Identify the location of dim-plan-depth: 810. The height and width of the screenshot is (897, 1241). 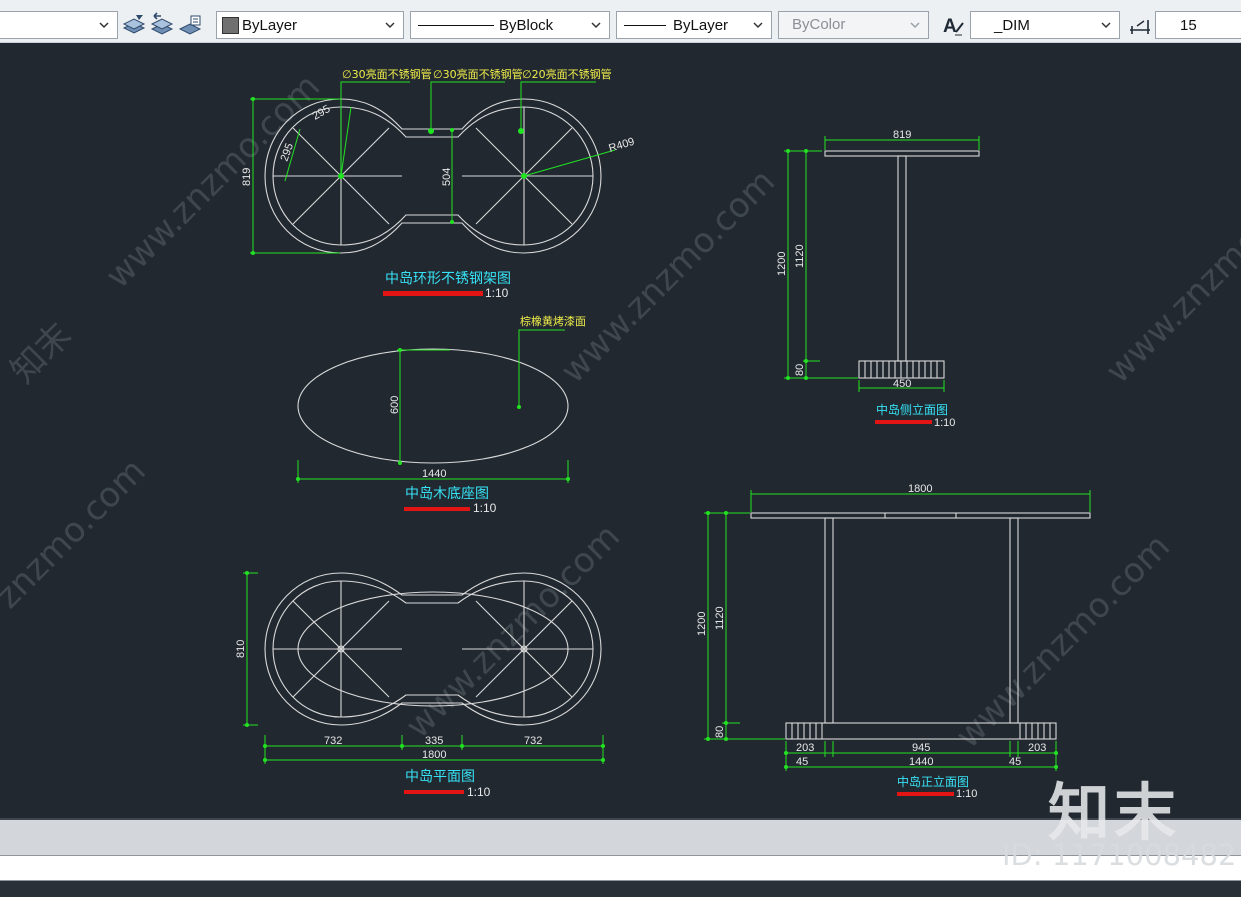
(241, 649).